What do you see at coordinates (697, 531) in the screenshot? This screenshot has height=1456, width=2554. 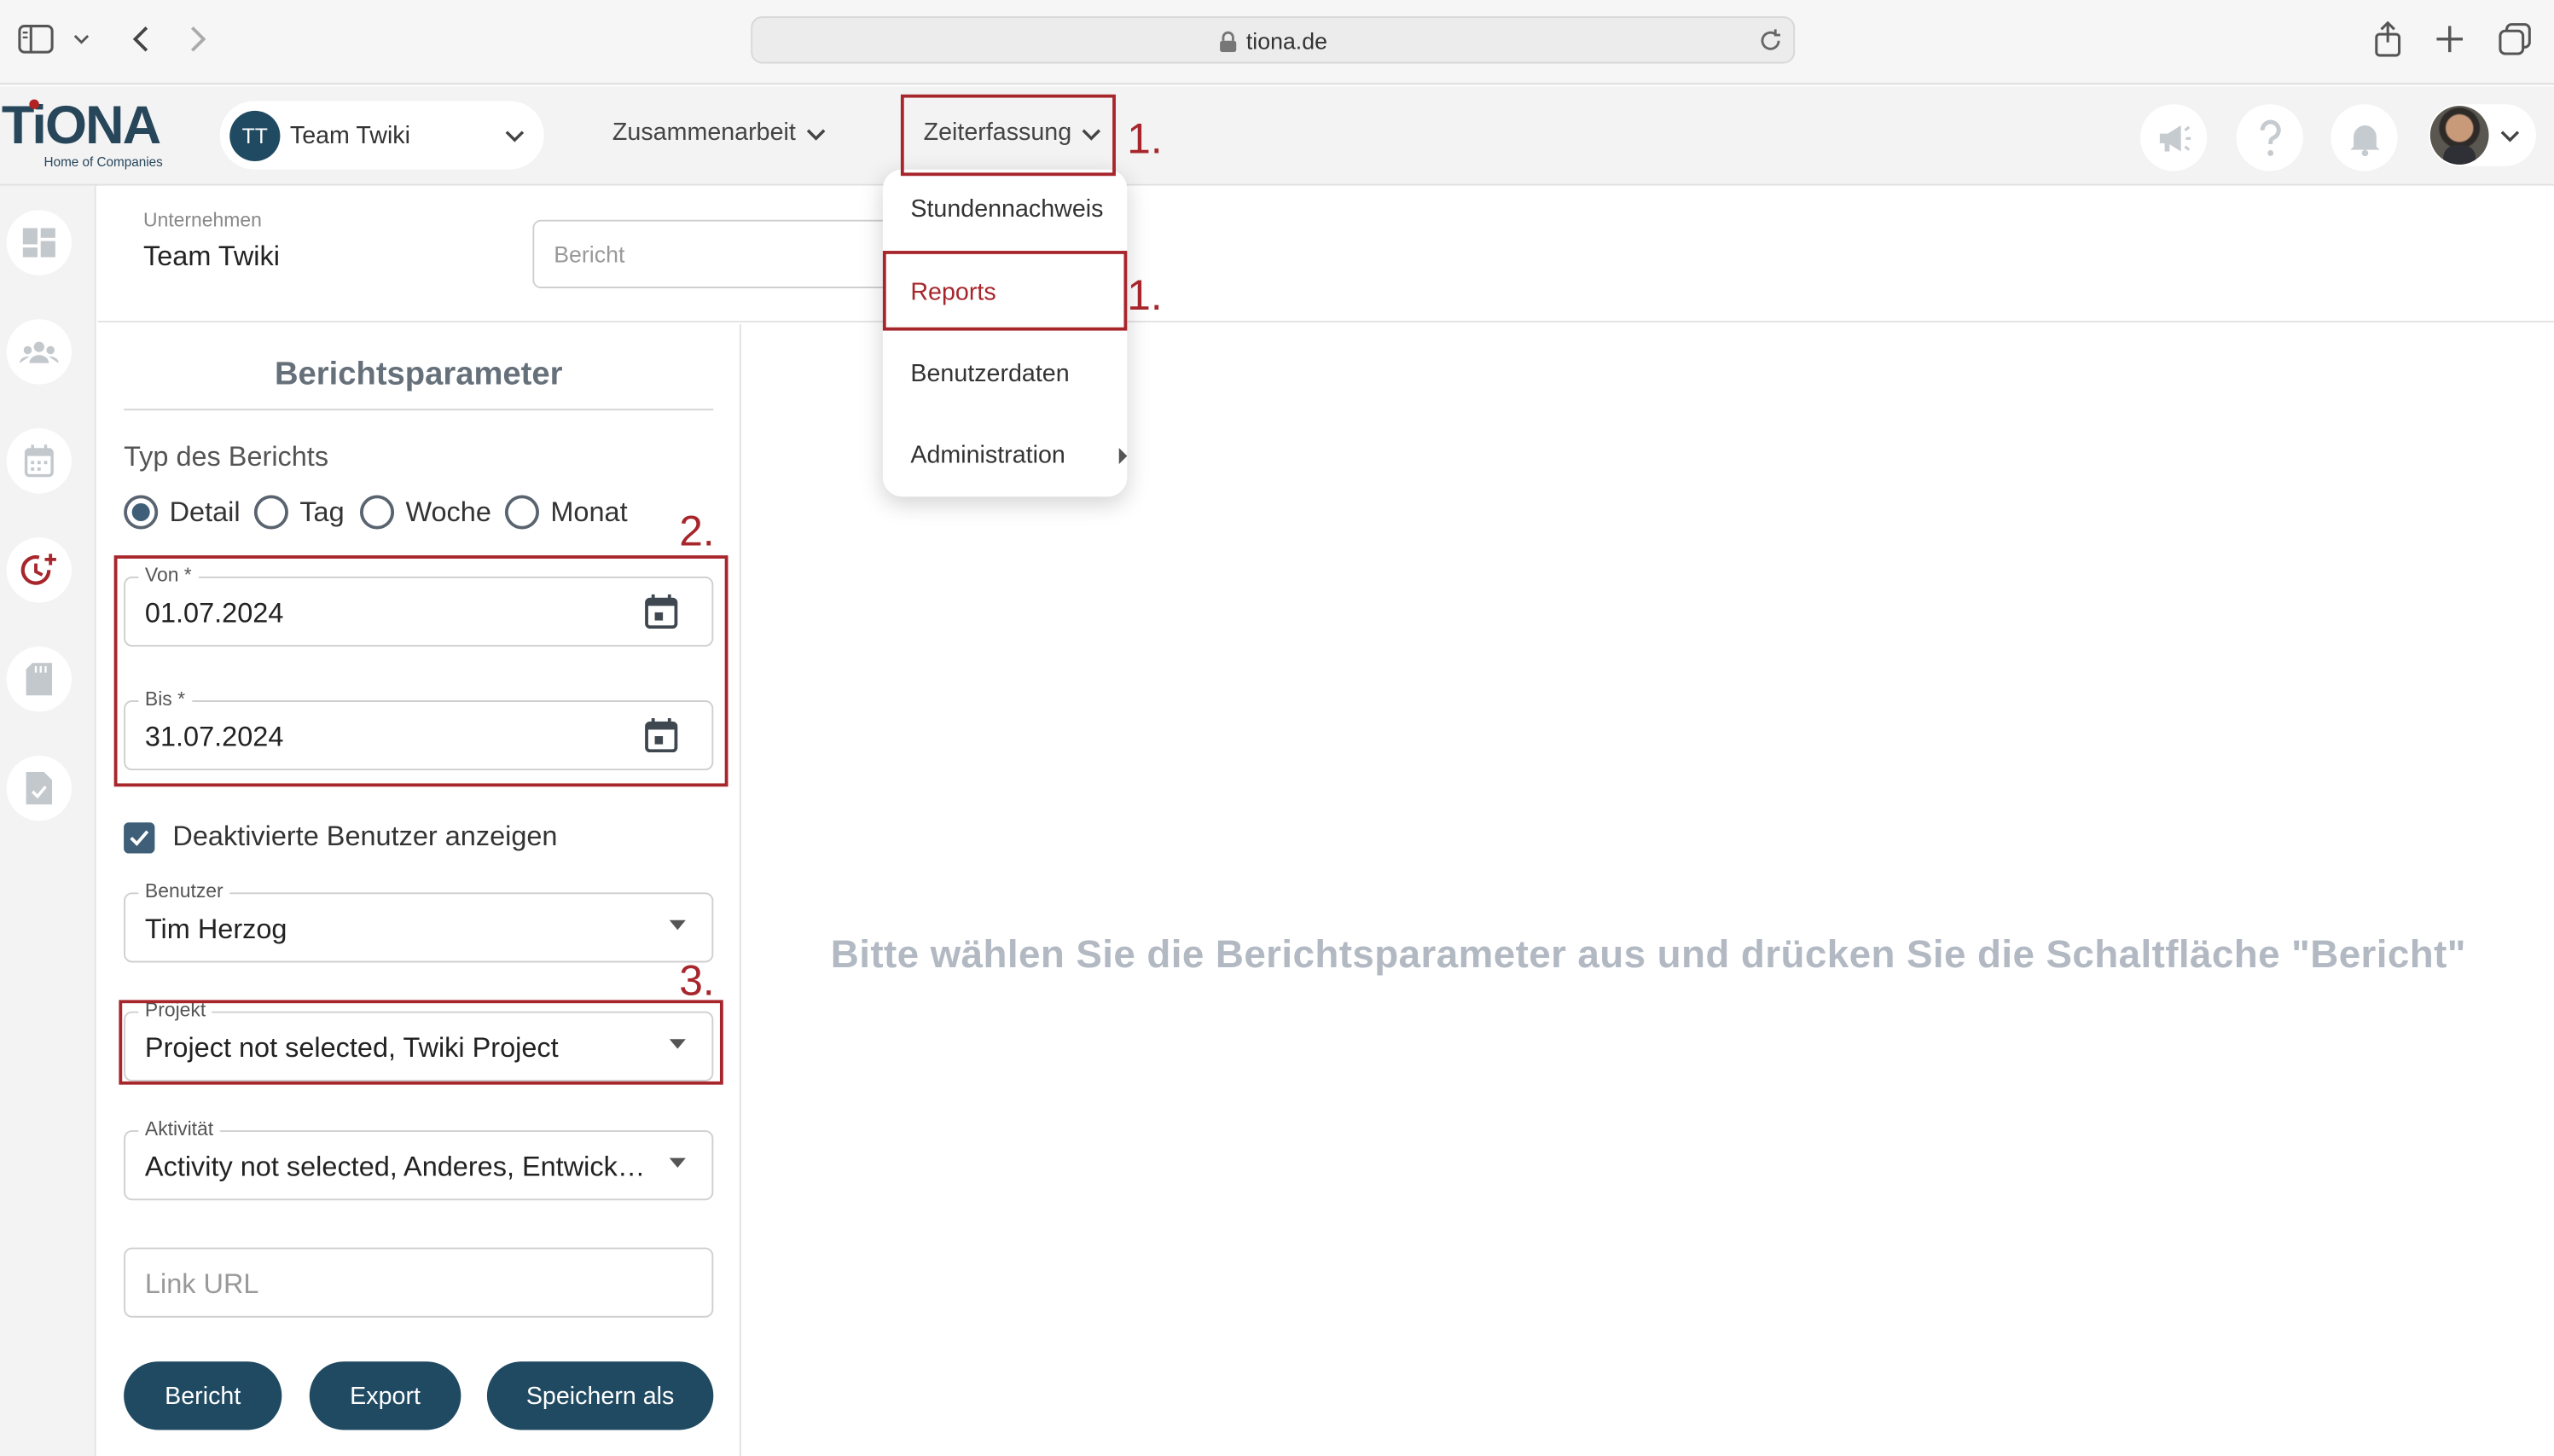 I see `annotation-step-2: 2.` at bounding box center [697, 531].